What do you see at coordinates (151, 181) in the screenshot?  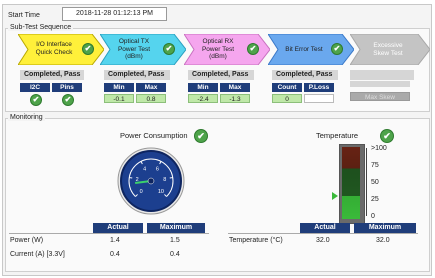 I see `power-gauge: 024 6810` at bounding box center [151, 181].